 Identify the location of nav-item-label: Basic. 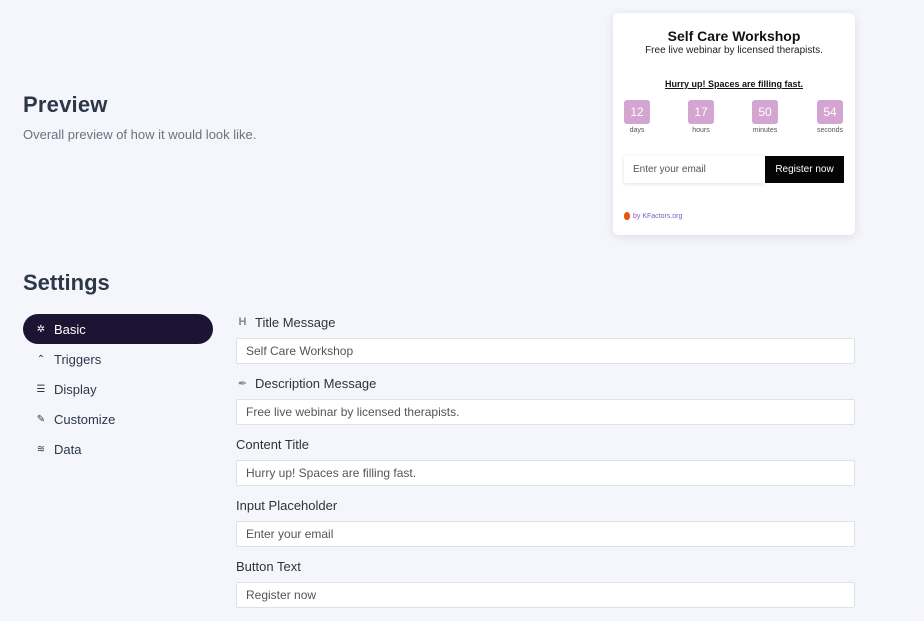
(70, 329).